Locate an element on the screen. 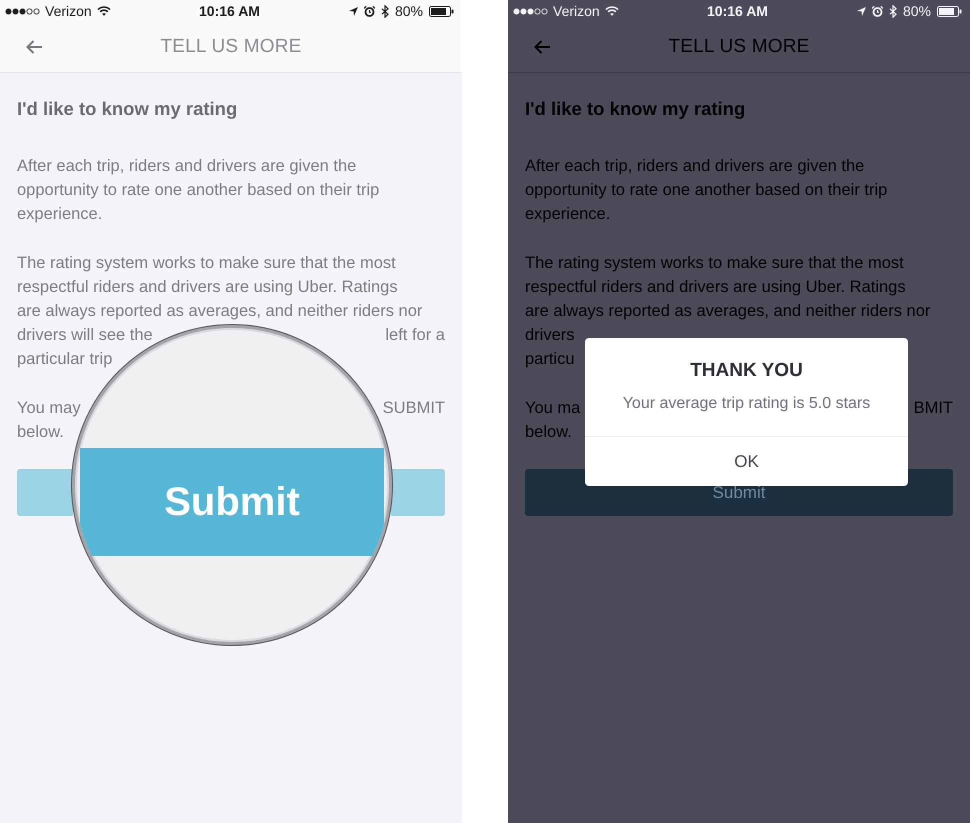 This screenshot has height=823, width=970. body-text: drivers is located at coordinates (550, 335).